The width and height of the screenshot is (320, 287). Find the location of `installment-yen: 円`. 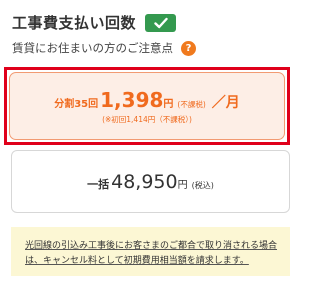

installment-yen: 円 is located at coordinates (168, 104).